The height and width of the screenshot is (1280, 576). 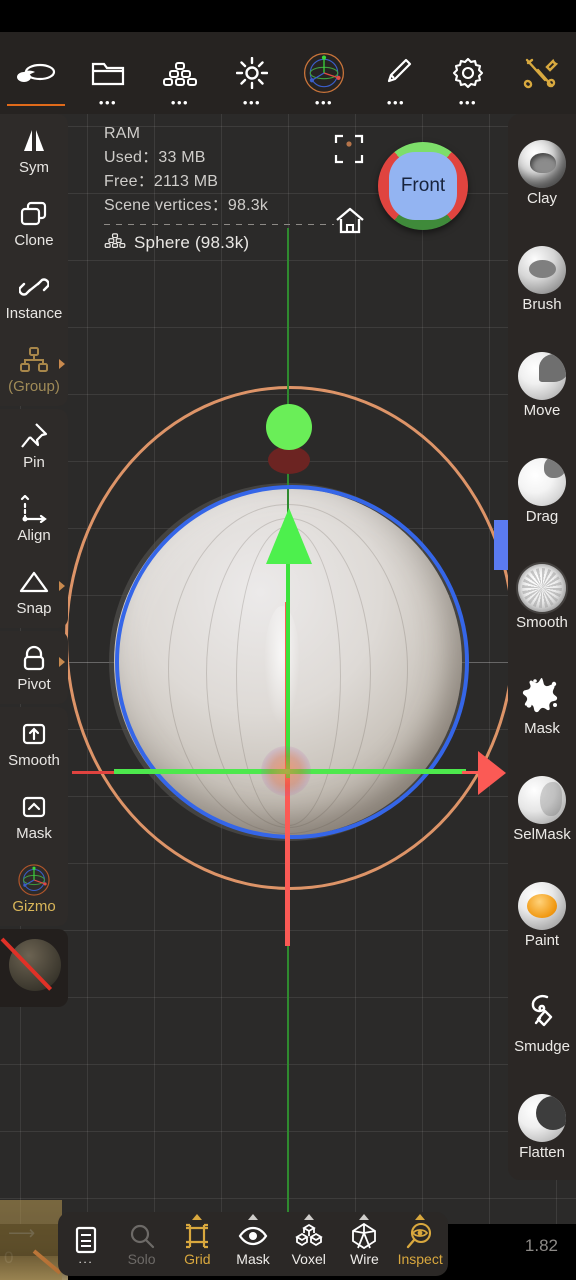 I want to click on bottom-item-mask: Mask, so click(x=253, y=1244).